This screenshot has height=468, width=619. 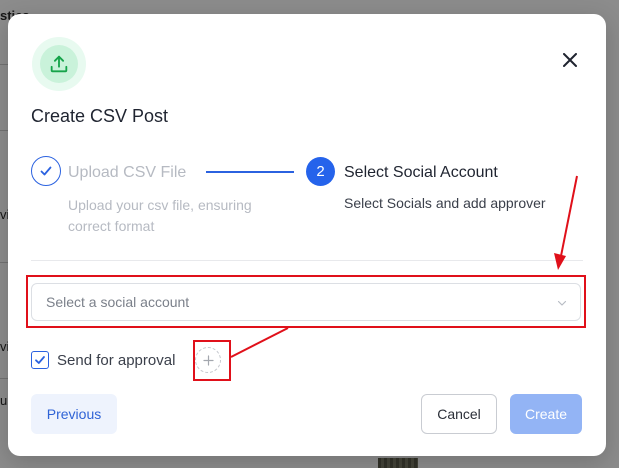 I want to click on modal-title: Create CSV Post, so click(x=100, y=116).